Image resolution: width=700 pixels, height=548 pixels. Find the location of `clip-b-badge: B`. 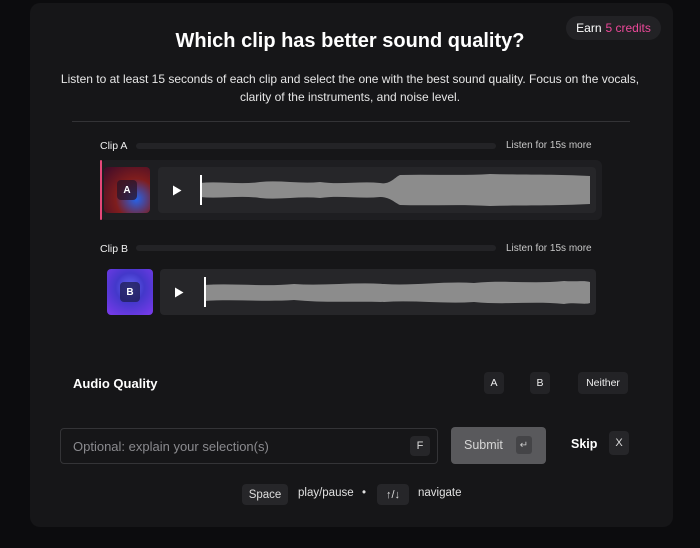

clip-b-badge: B is located at coordinates (130, 292).